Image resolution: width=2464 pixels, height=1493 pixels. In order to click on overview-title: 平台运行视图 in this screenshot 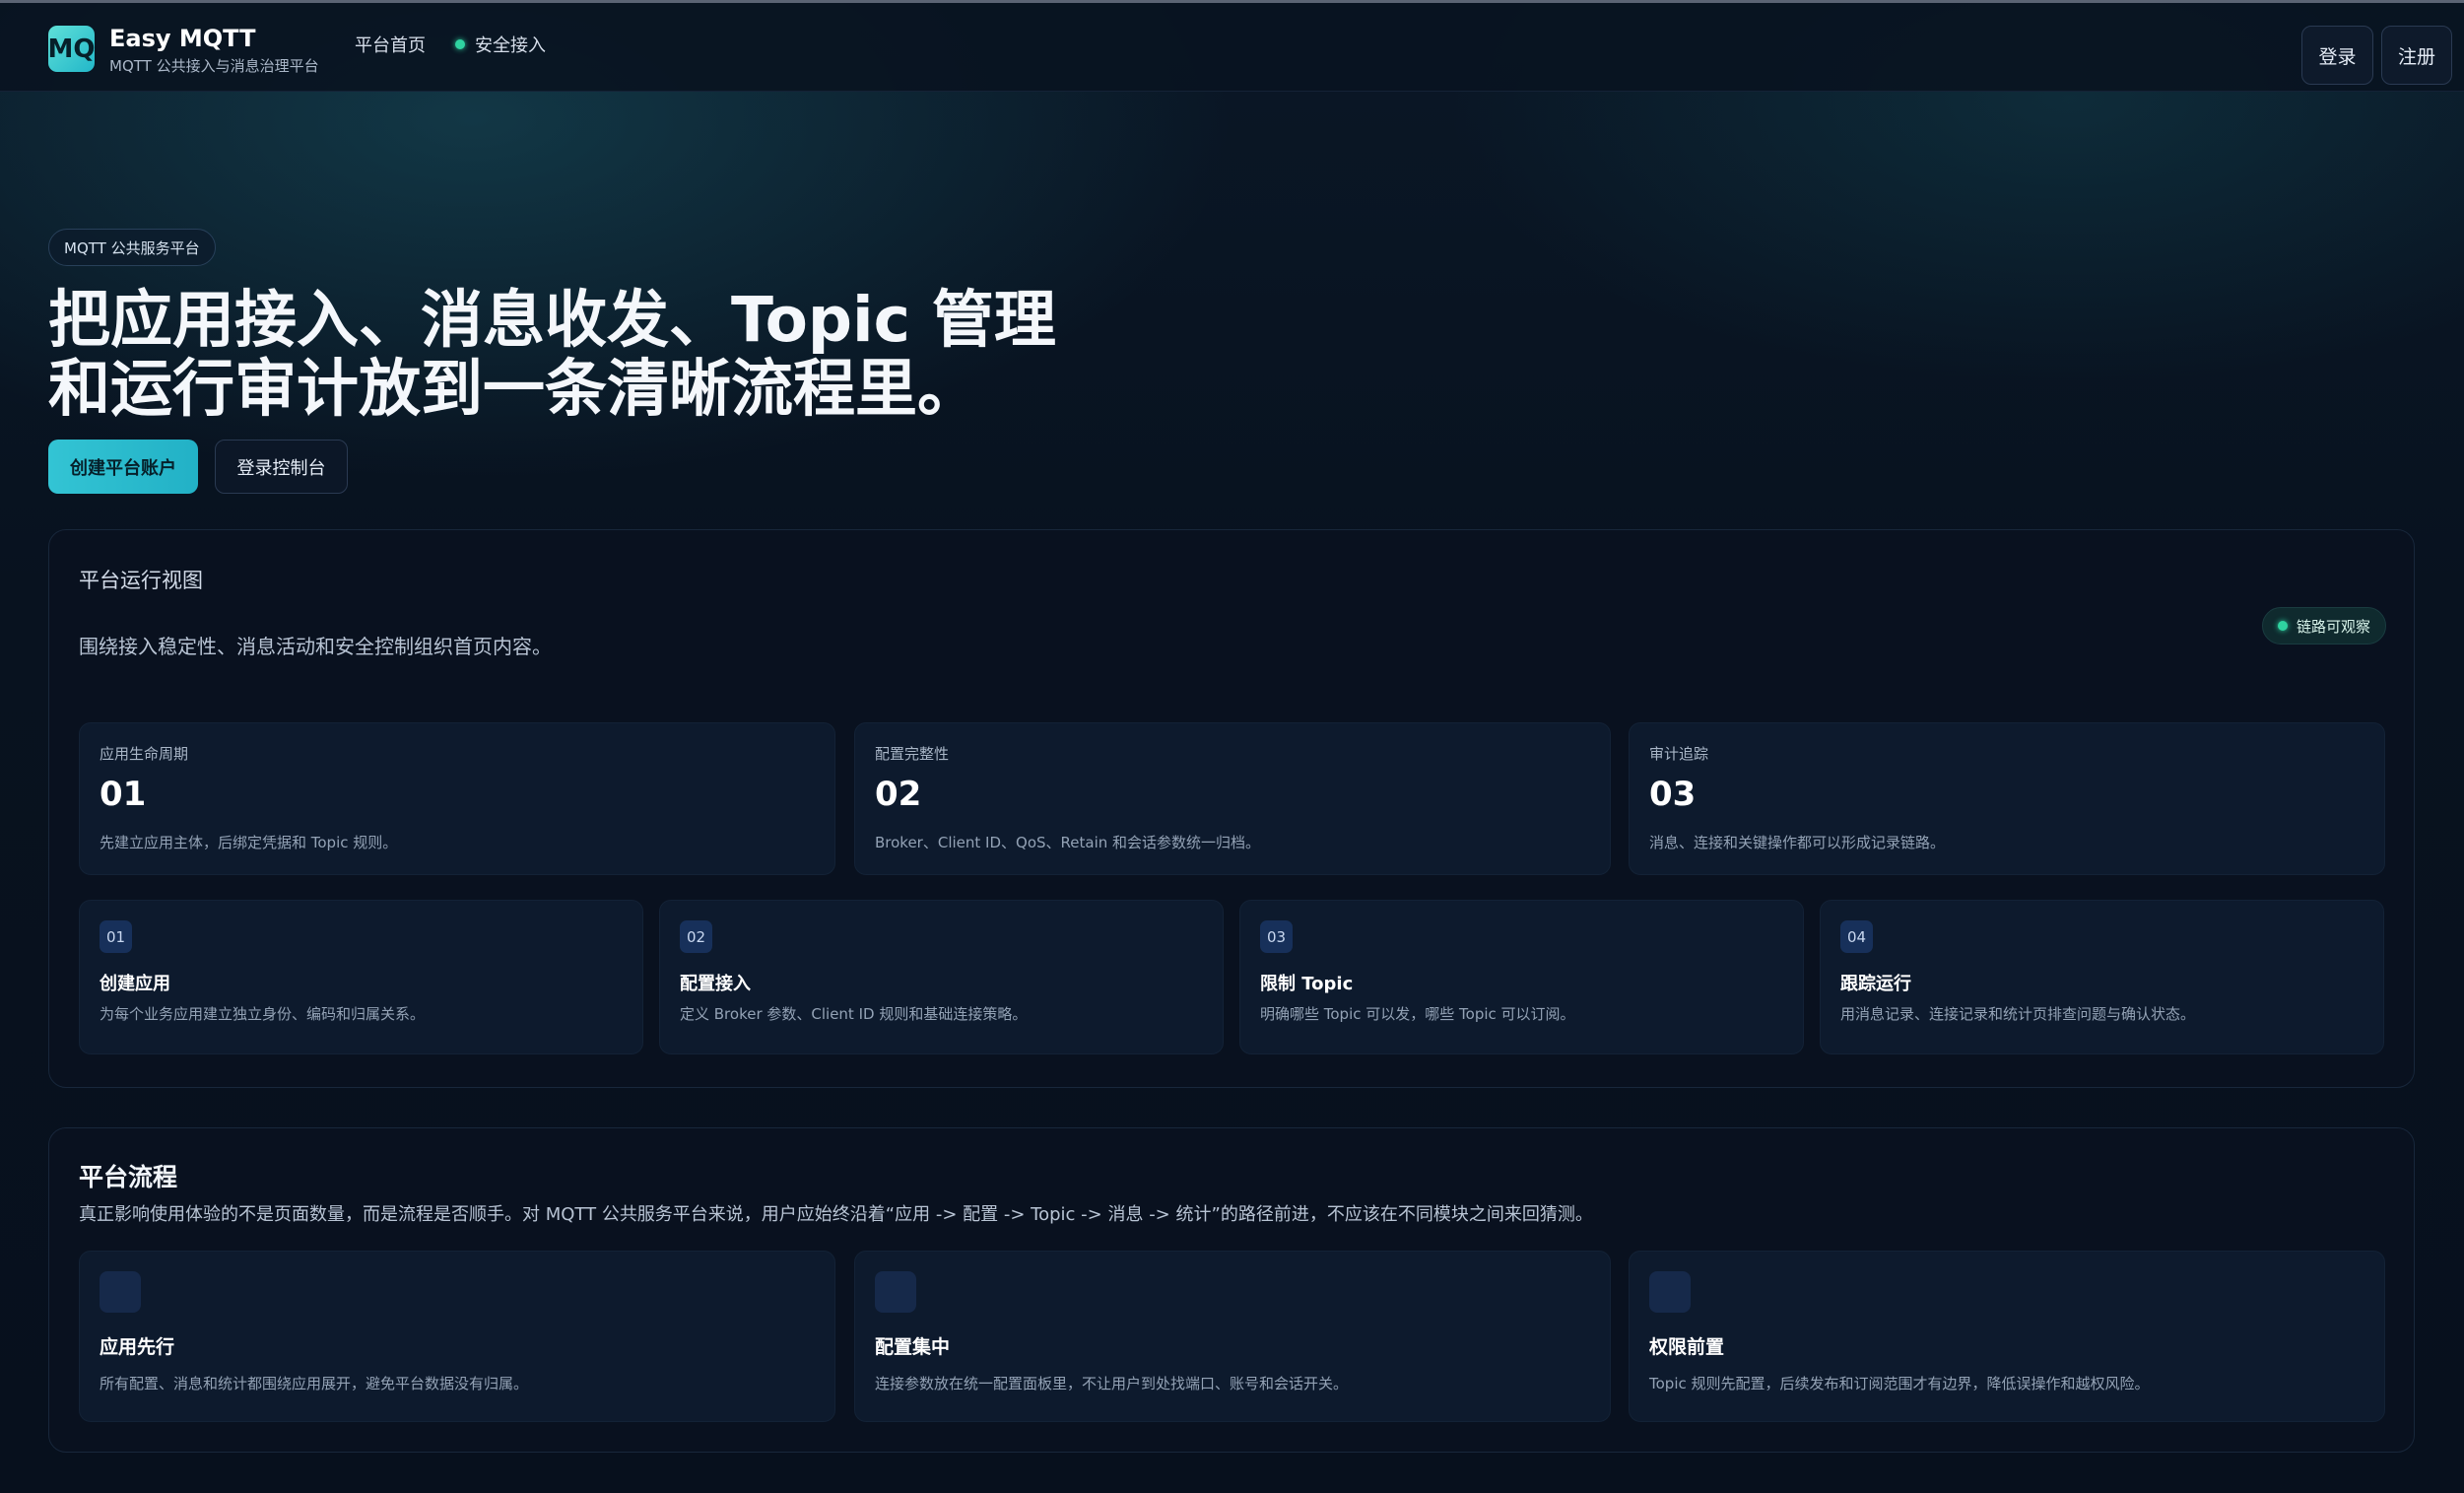, I will do `click(141, 581)`.